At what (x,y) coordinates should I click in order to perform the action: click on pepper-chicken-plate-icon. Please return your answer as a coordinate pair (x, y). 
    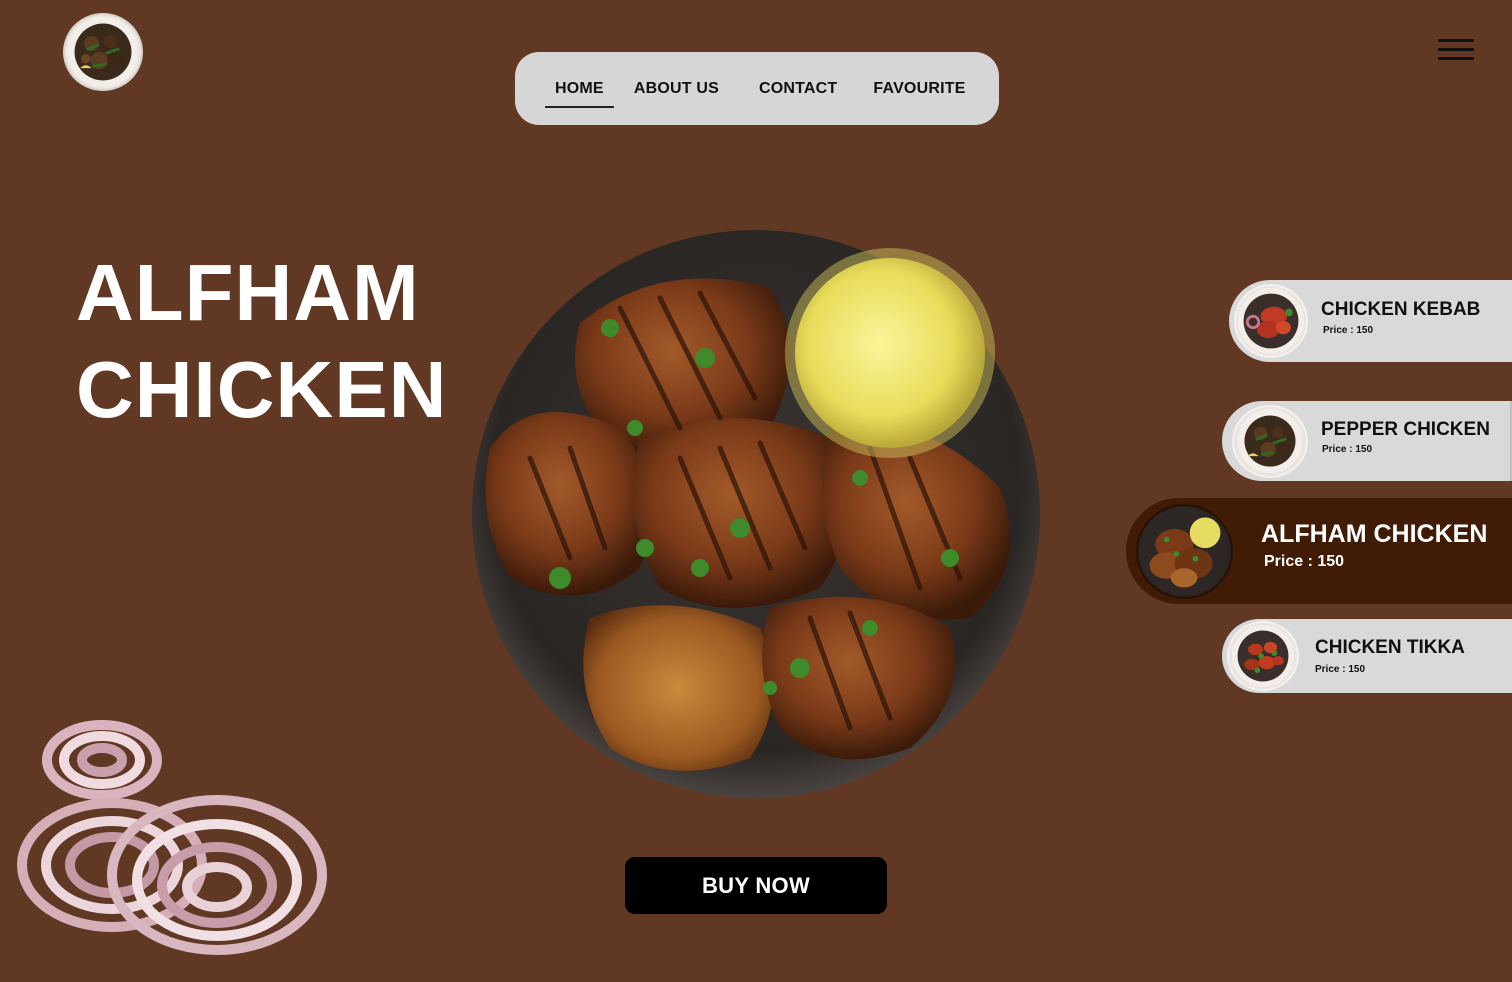
    Looking at the image, I should click on (1270, 441).